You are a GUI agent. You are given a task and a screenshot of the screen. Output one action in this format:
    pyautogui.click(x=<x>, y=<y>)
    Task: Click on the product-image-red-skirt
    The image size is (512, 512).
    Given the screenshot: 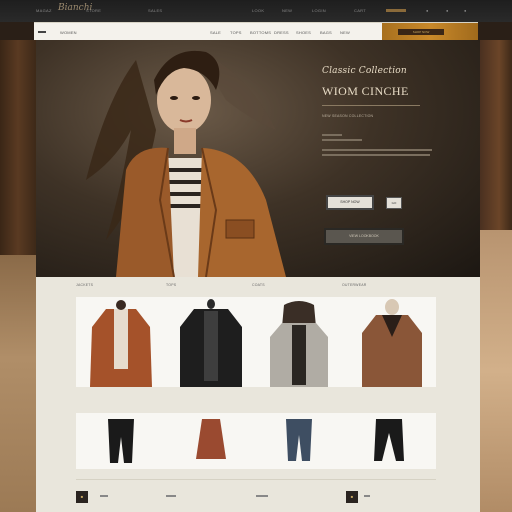 What is the action you would take?
    pyautogui.click(x=211, y=439)
    